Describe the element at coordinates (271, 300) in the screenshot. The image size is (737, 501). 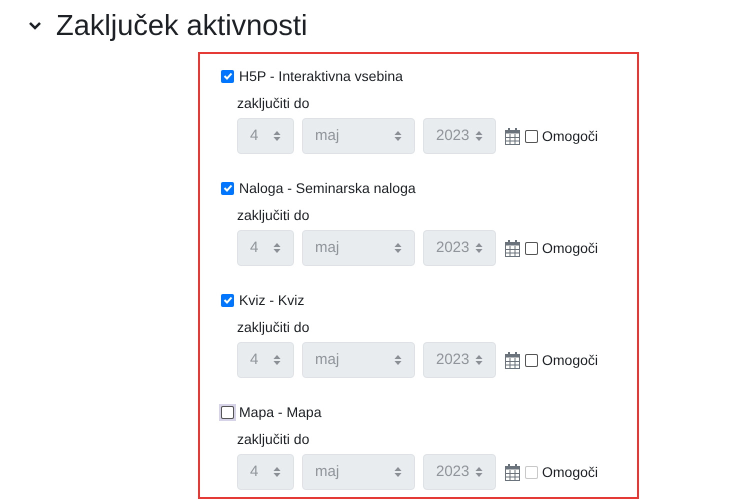
I see `activity-label: Kviz - Kviz` at that location.